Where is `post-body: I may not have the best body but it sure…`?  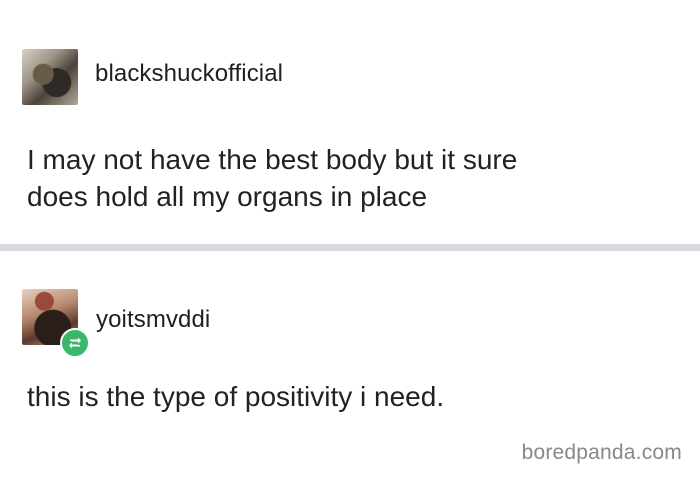
post-body: I may not have the best body but it sure… is located at coordinates (272, 178).